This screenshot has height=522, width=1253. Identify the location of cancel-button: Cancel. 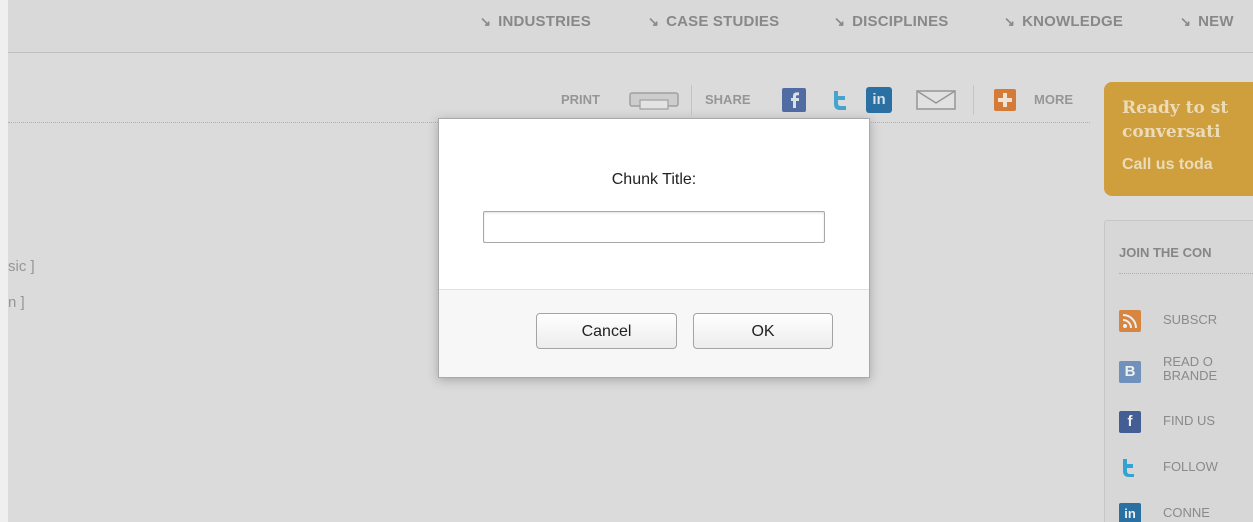
(606, 331).